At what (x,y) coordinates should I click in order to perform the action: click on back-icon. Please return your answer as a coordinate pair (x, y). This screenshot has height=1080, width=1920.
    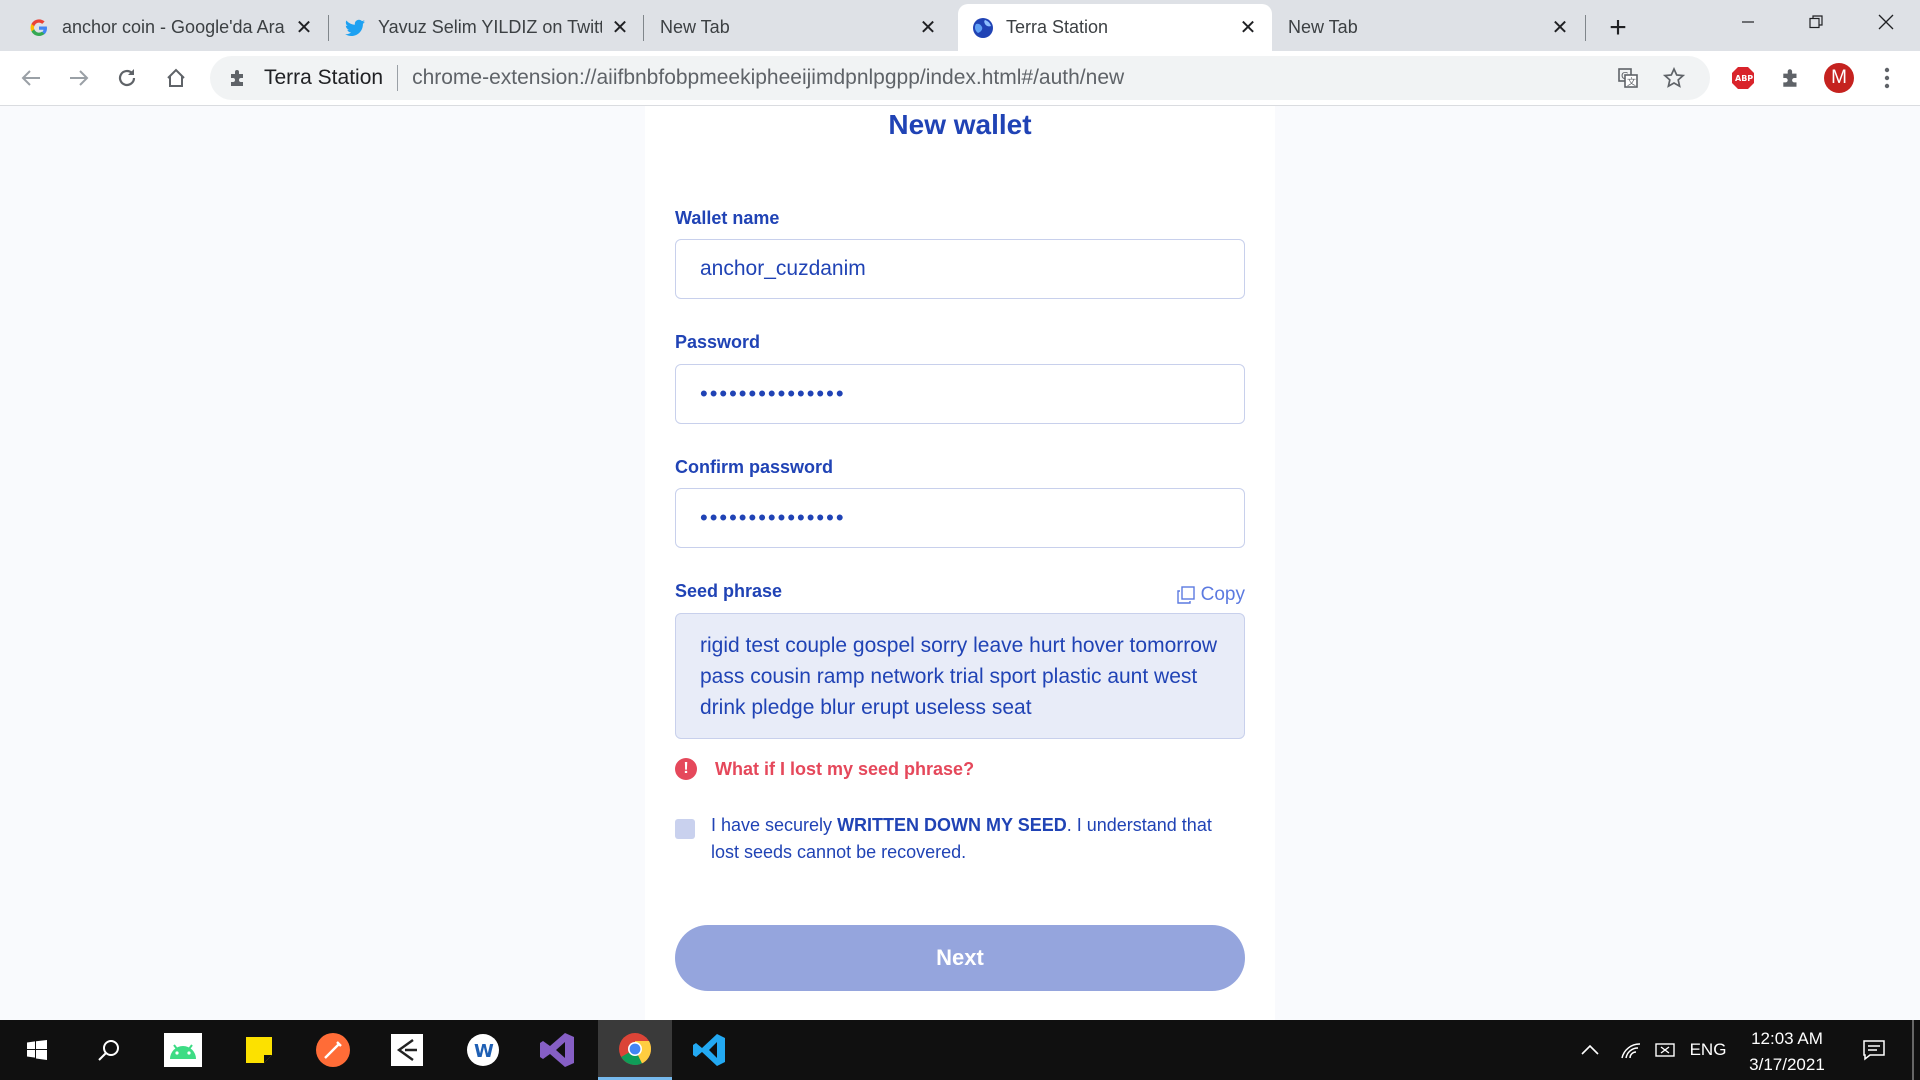
    Looking at the image, I should click on (31, 78).